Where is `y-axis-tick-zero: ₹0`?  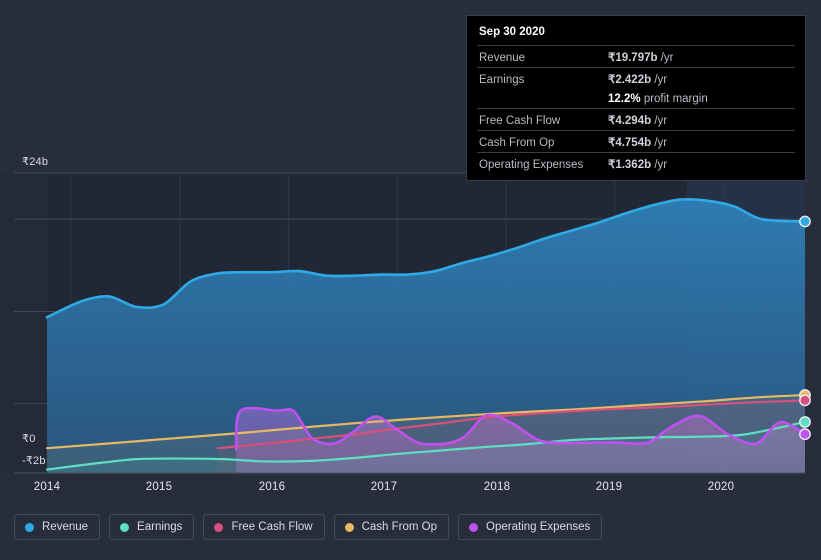 y-axis-tick-zero: ₹0 is located at coordinates (29, 439).